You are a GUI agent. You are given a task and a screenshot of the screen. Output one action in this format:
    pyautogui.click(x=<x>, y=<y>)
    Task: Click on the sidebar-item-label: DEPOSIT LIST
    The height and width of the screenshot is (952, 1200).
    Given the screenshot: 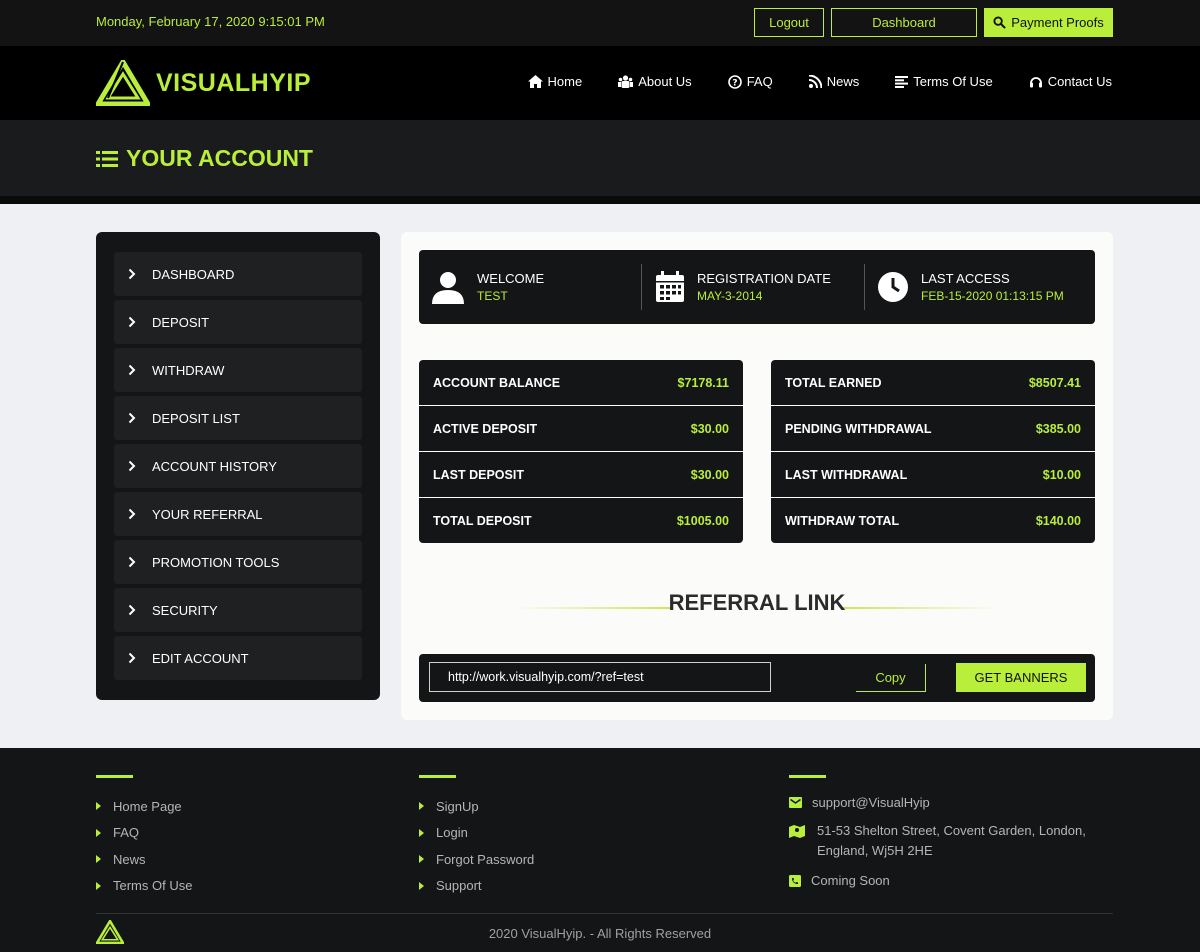 What is the action you would take?
    pyautogui.click(x=196, y=418)
    